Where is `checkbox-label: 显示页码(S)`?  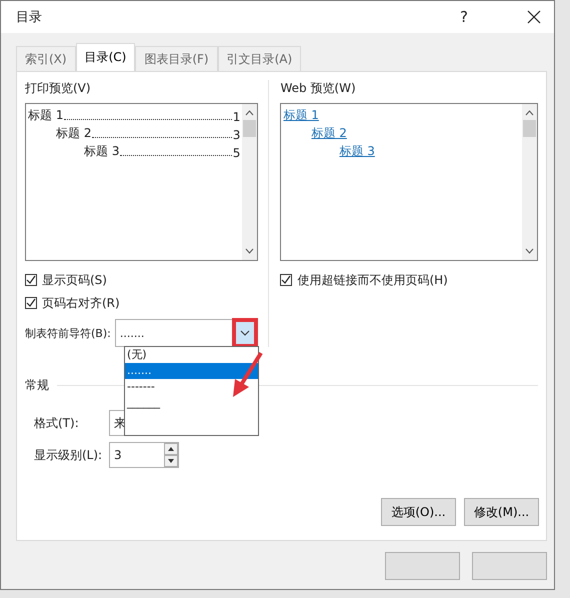 checkbox-label: 显示页码(S) is located at coordinates (74, 280).